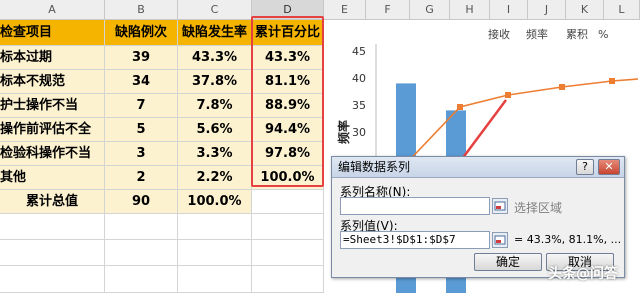 This screenshot has height=296, width=640. Describe the element at coordinates (509, 10) in the screenshot. I see `column-header-i: I` at that location.